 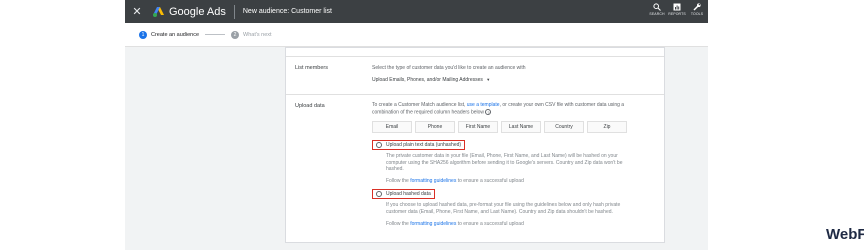 What do you see at coordinates (379, 145) in the screenshot?
I see `upload-plain-text-radio` at bounding box center [379, 145].